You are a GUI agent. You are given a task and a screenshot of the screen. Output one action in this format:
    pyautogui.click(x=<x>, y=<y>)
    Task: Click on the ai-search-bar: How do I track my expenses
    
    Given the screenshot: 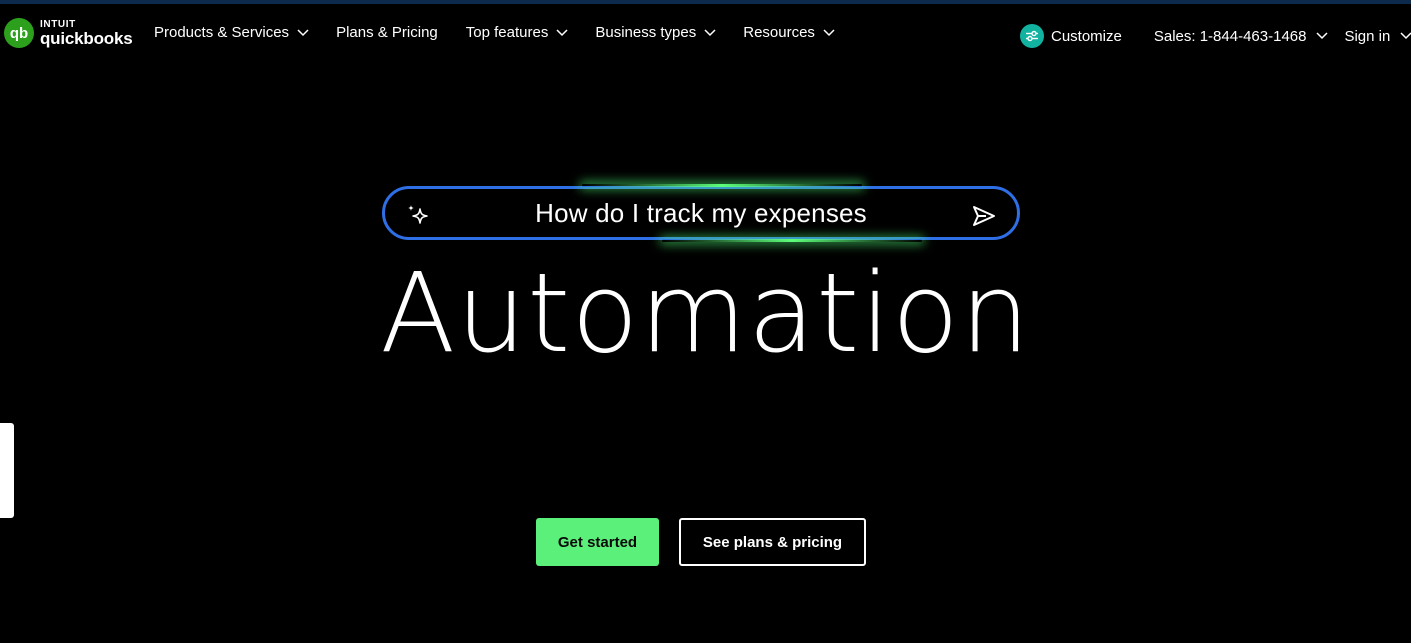 What is the action you would take?
    pyautogui.click(x=701, y=213)
    